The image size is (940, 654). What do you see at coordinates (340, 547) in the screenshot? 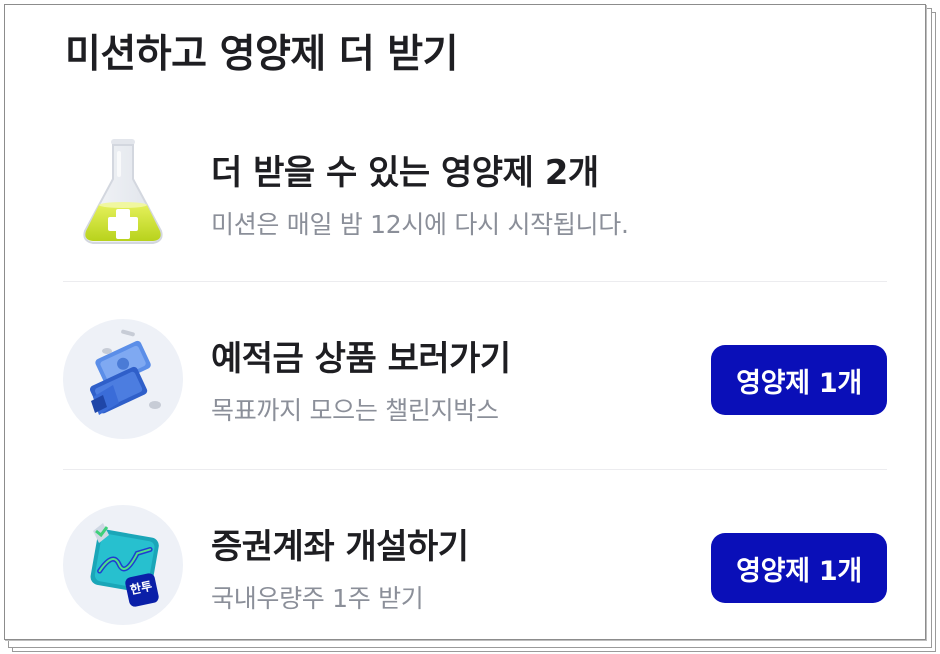
I see `mission-title: 증권계좌 개설하기` at bounding box center [340, 547].